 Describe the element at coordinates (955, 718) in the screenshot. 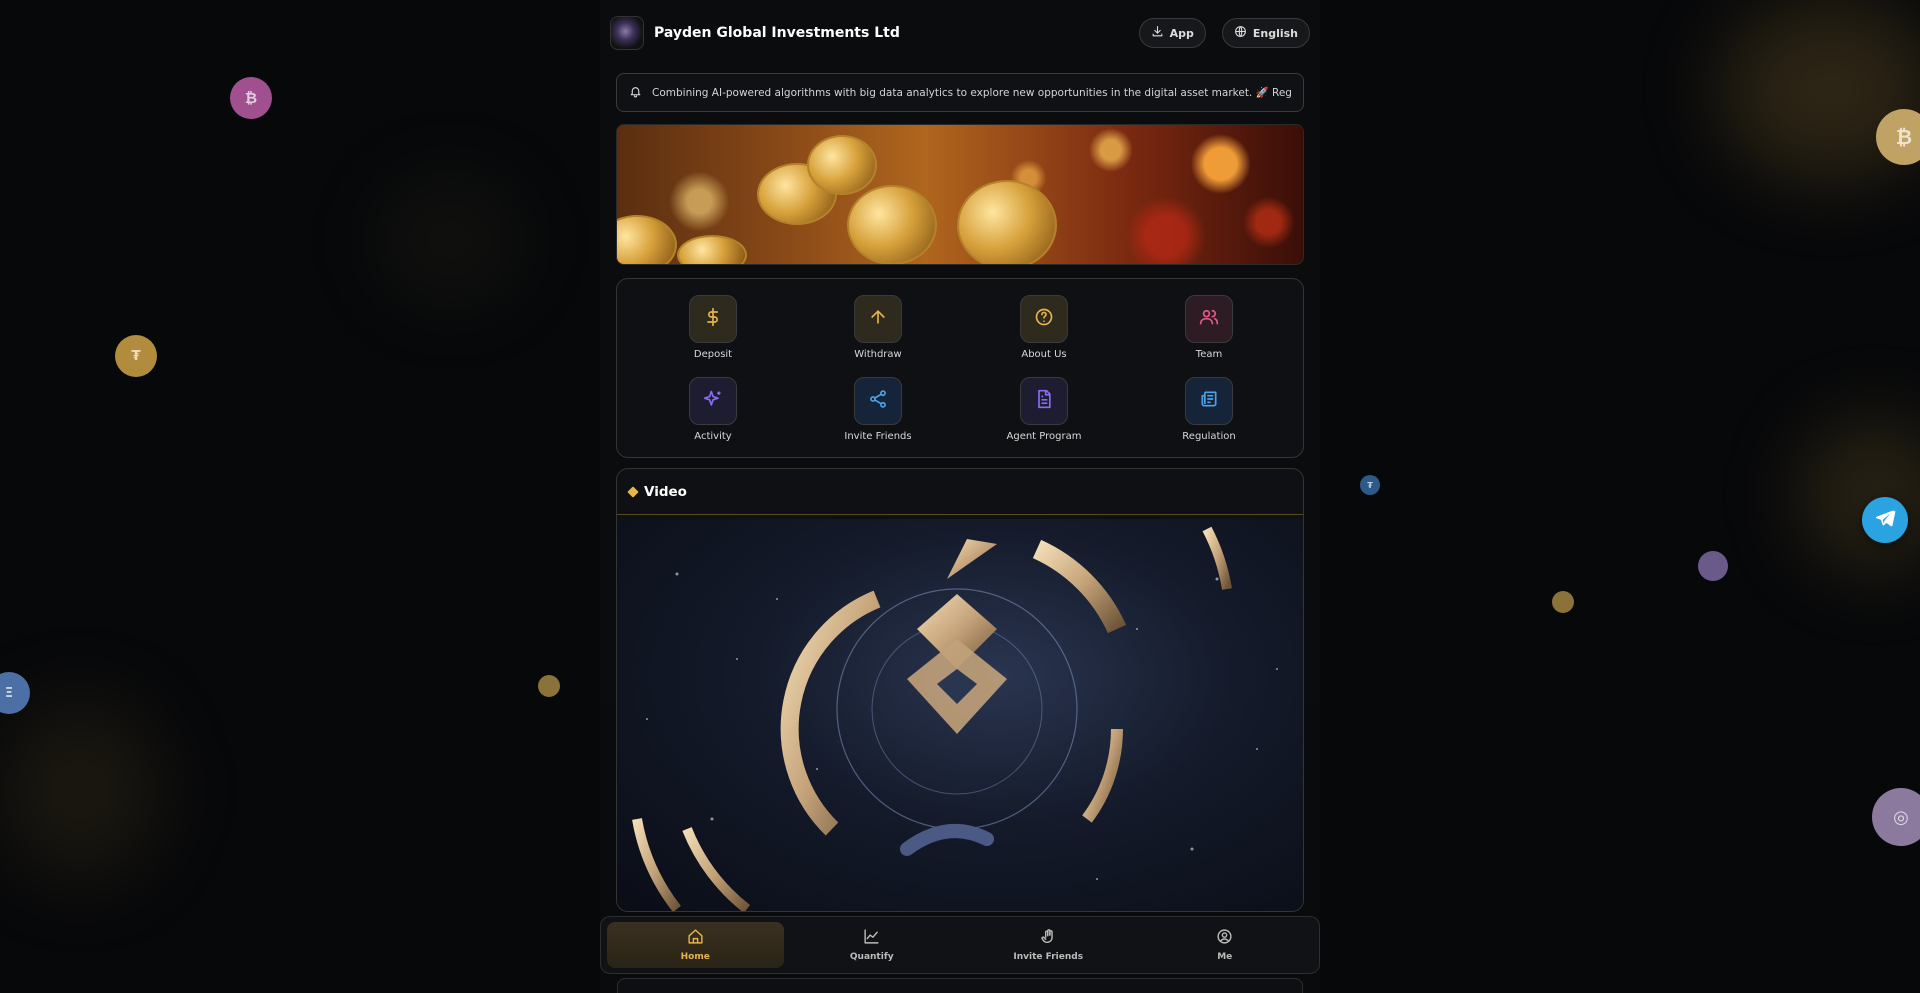

I see `video-thumbnail-graphic` at that location.